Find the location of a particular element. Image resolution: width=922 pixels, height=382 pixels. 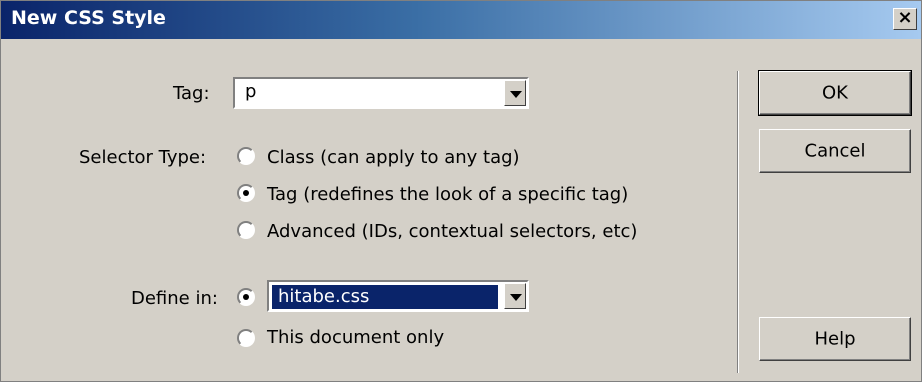

radio-tag is located at coordinates (246, 193).